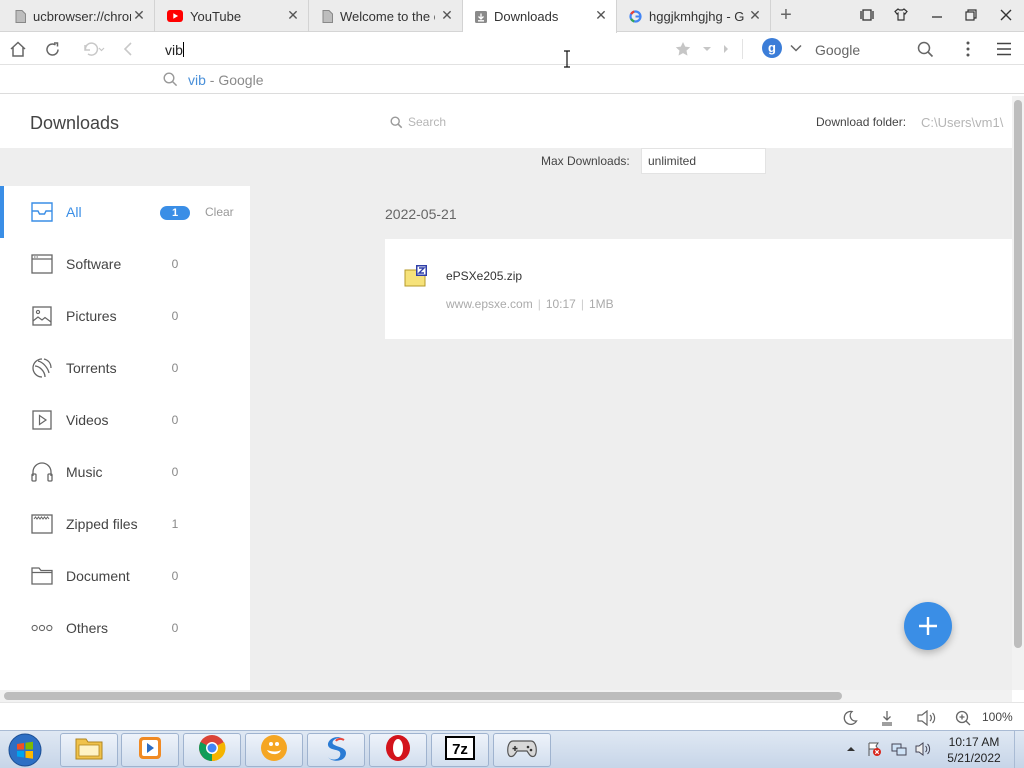 The width and height of the screenshot is (1024, 768). I want to click on chrome-icon, so click(212, 750).